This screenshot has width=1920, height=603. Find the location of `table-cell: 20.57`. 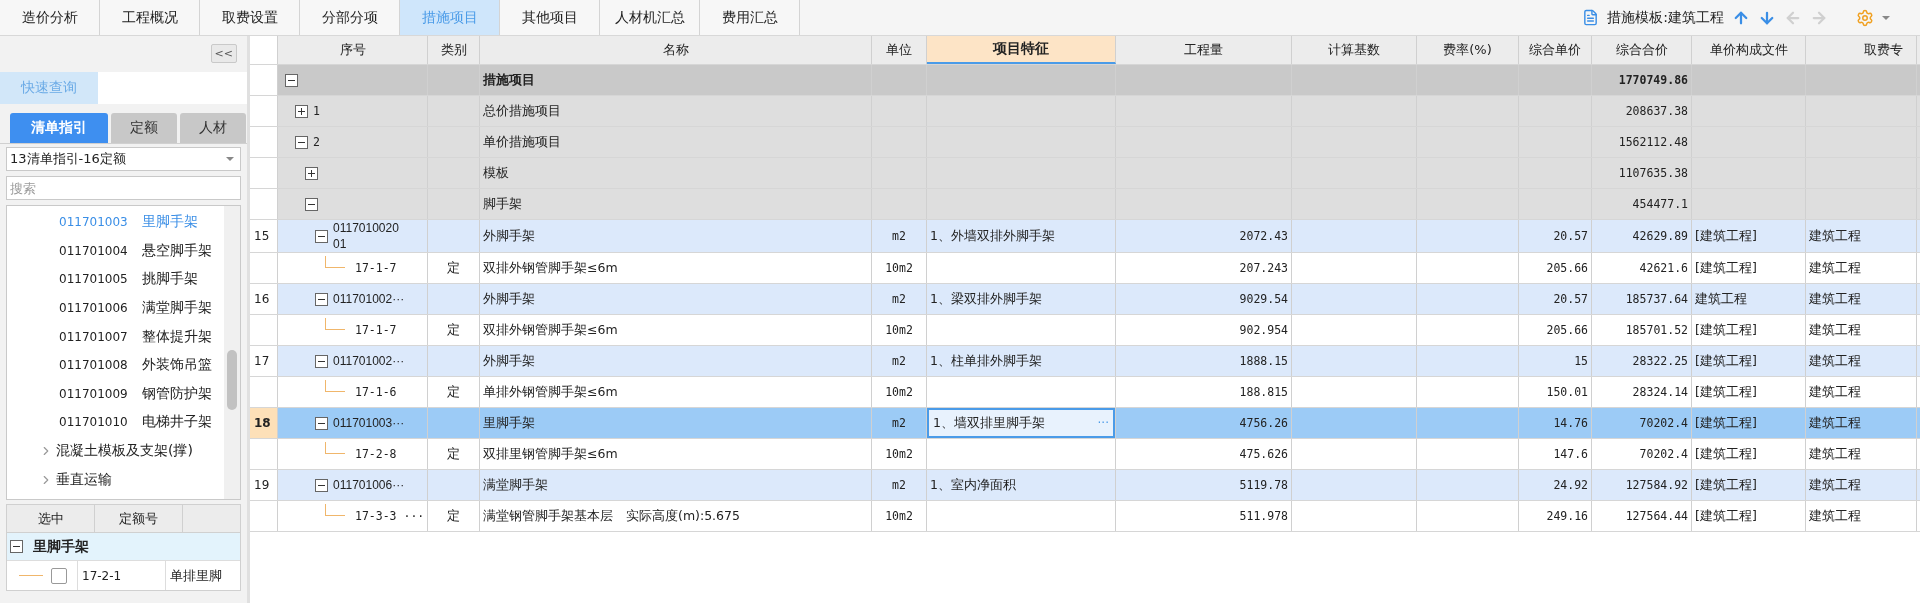

table-cell: 20.57 is located at coordinates (1570, 299).